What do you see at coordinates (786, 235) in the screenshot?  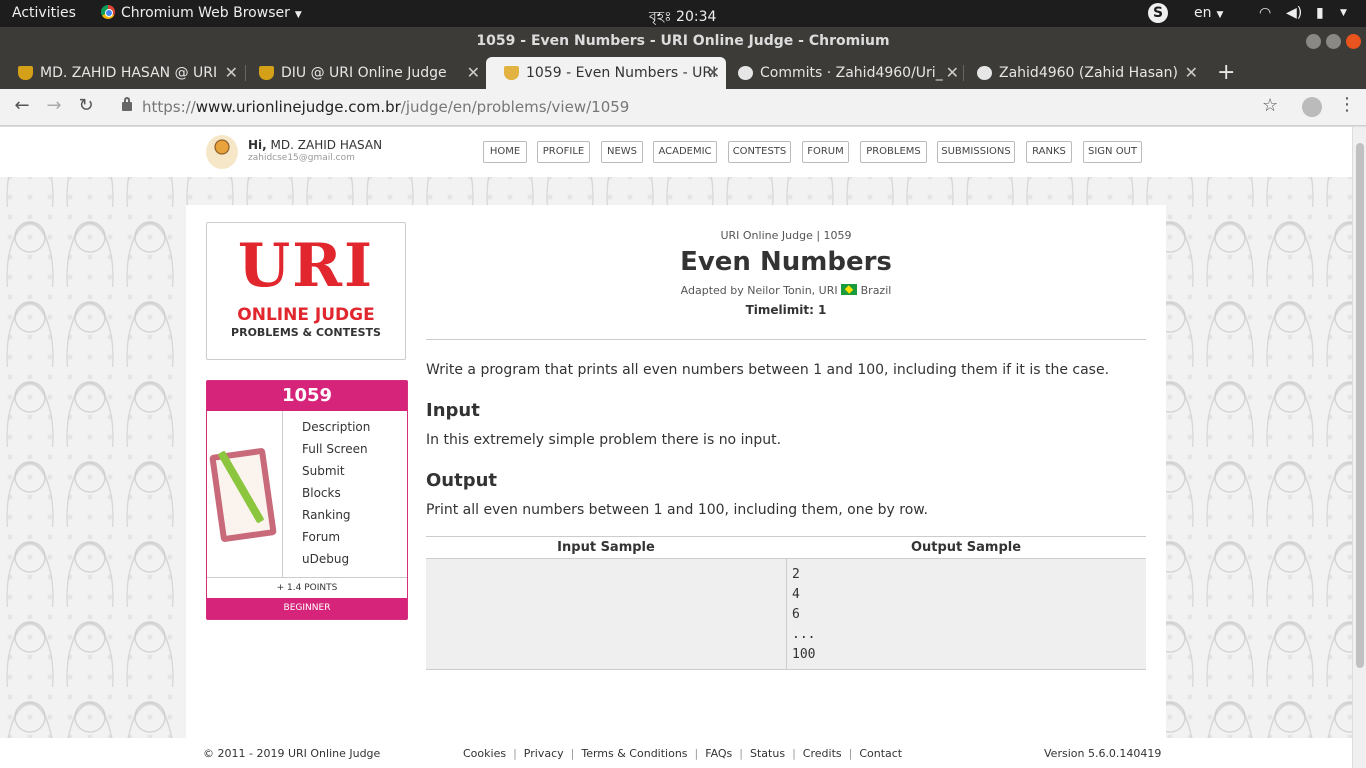 I see `breadcrumb: URI Online Judge | 1059` at bounding box center [786, 235].